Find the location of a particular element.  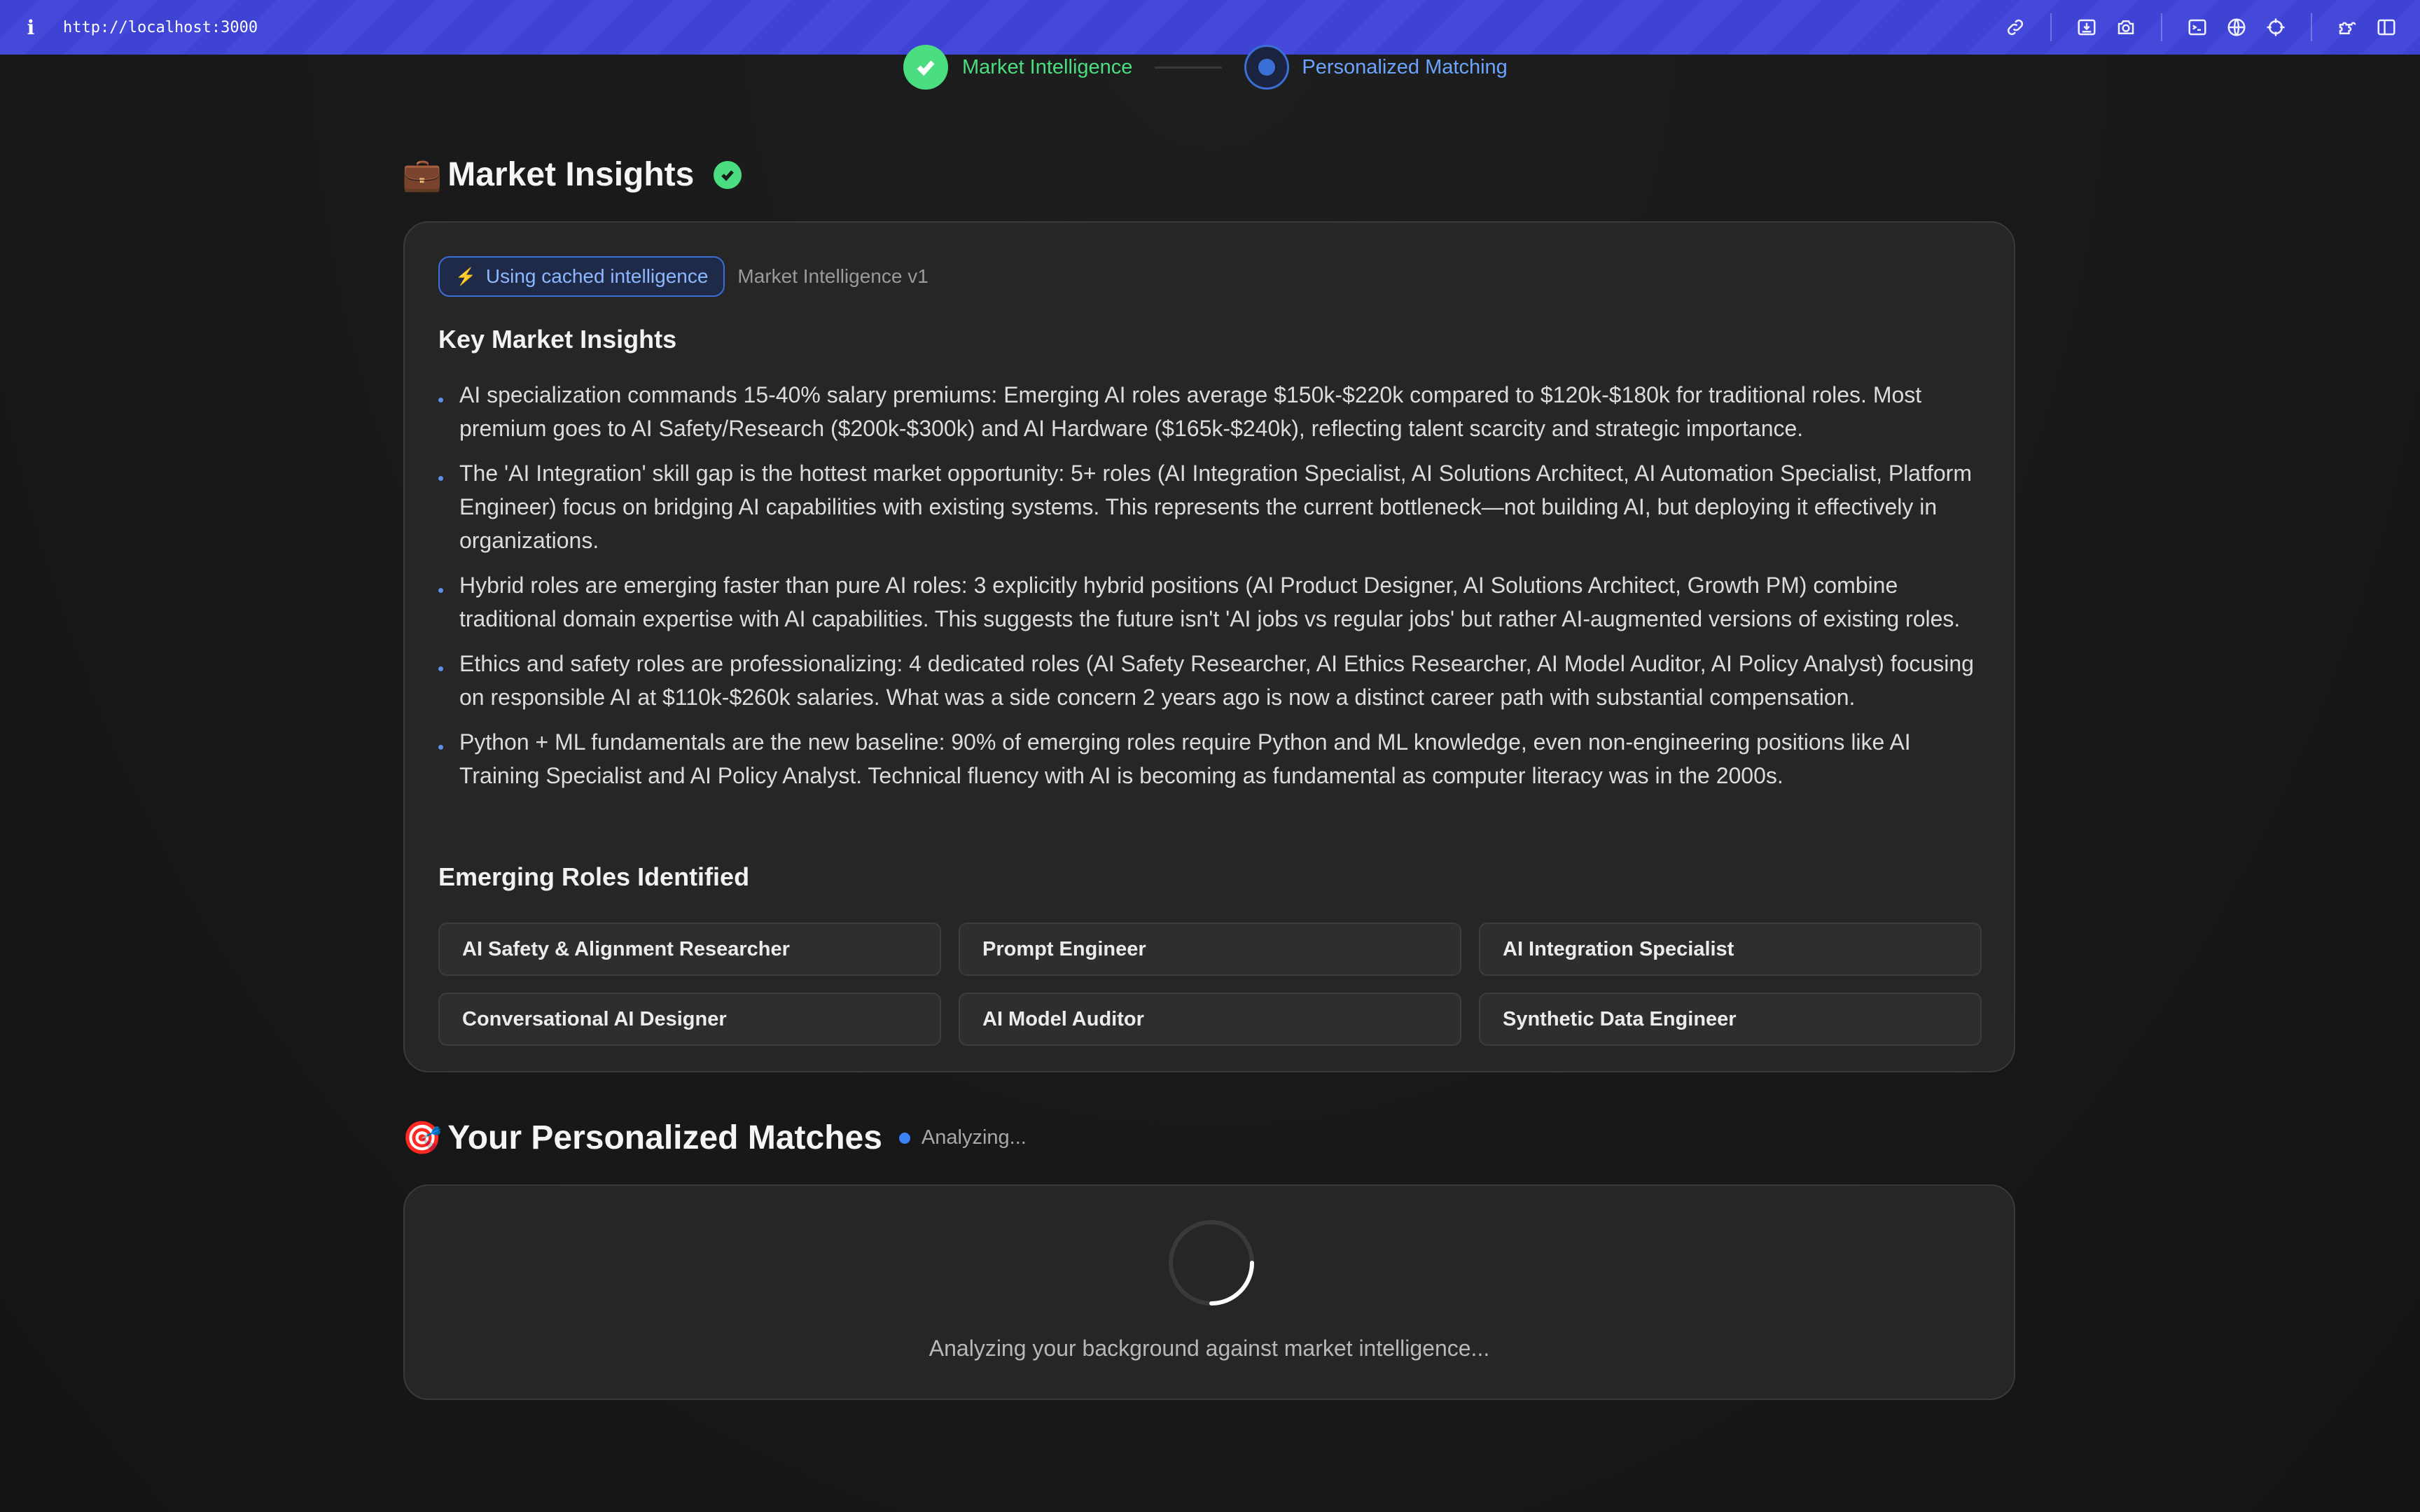

role-chip: Synthetic Data Engineer is located at coordinates (1730, 1019).